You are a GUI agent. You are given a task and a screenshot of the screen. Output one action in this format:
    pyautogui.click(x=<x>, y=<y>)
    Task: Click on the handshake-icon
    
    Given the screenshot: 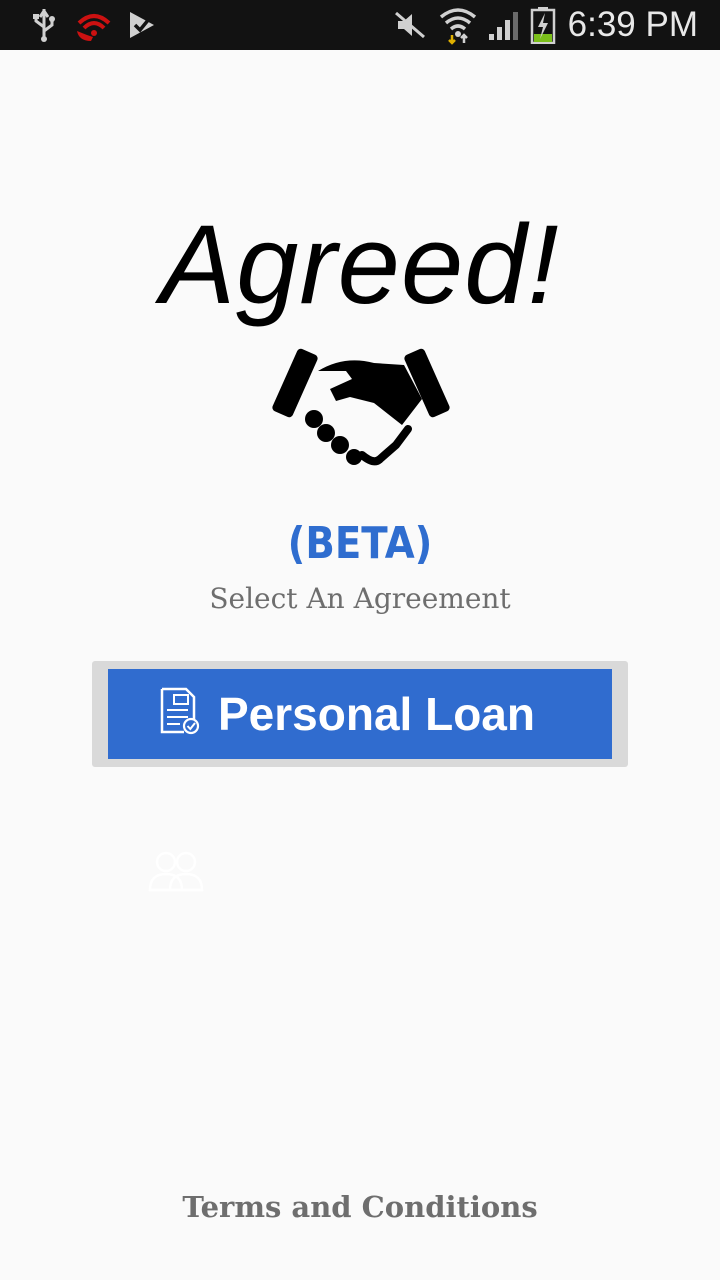 What is the action you would take?
    pyautogui.click(x=361, y=407)
    